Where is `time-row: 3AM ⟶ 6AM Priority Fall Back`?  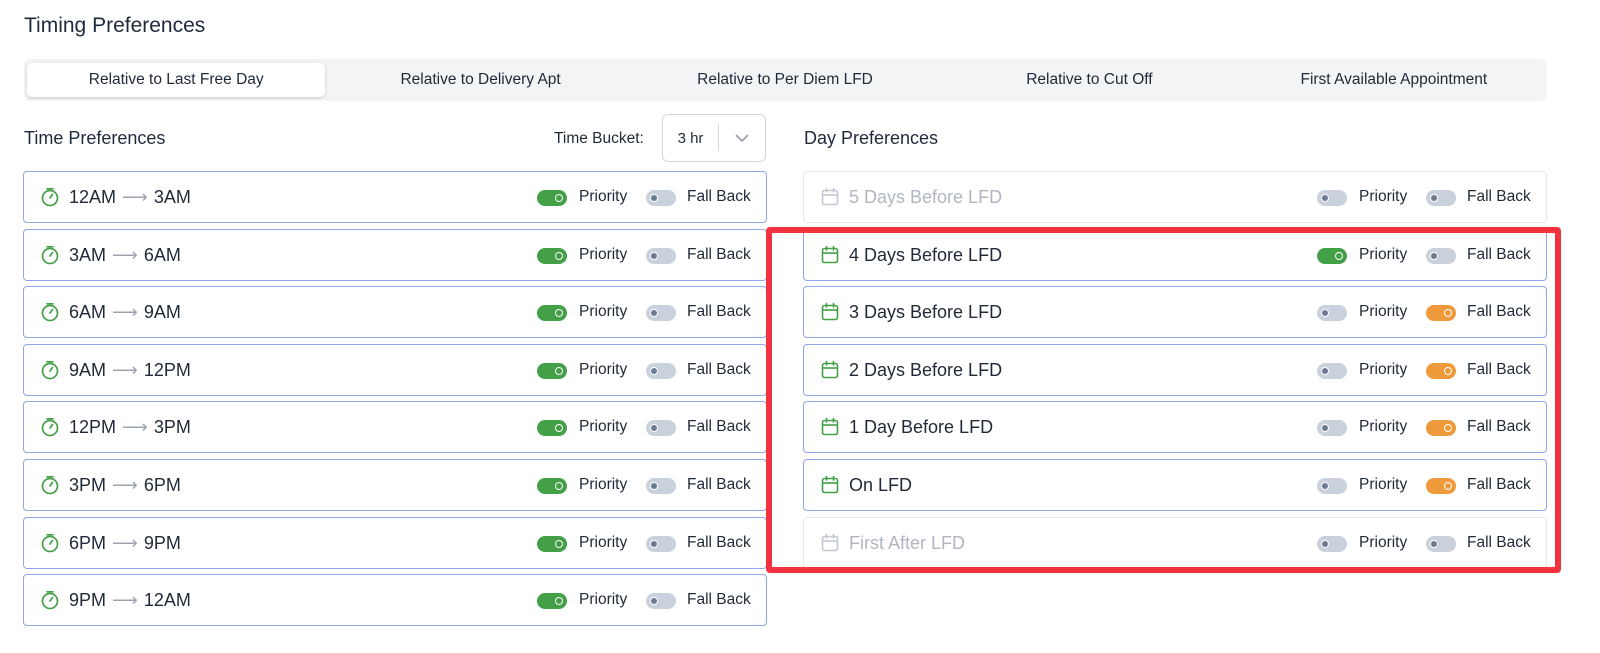
time-row: 3AM ⟶ 6AM Priority Fall Back is located at coordinates (395, 254).